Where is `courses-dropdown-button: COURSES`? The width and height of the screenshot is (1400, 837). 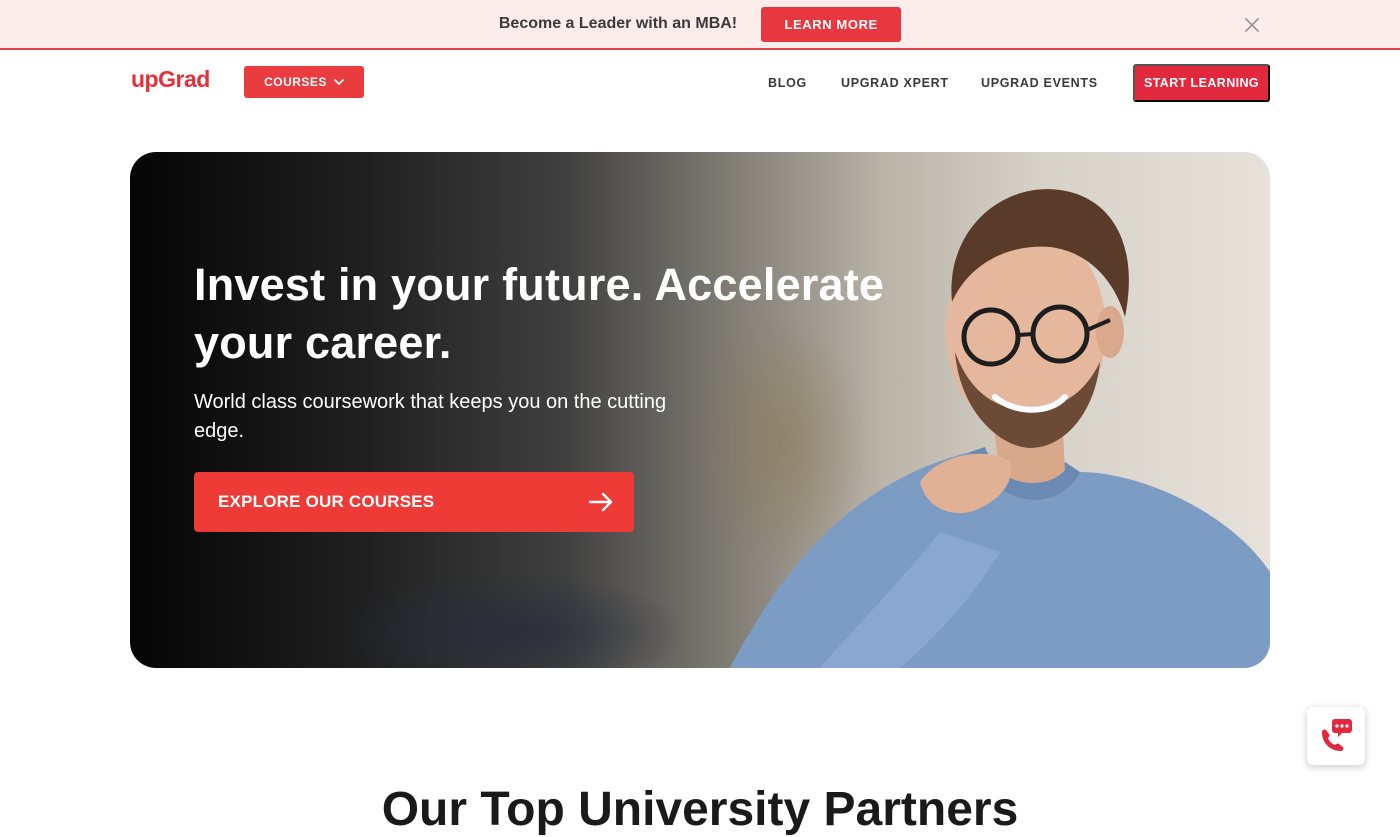
courses-dropdown-button: COURSES is located at coordinates (304, 82).